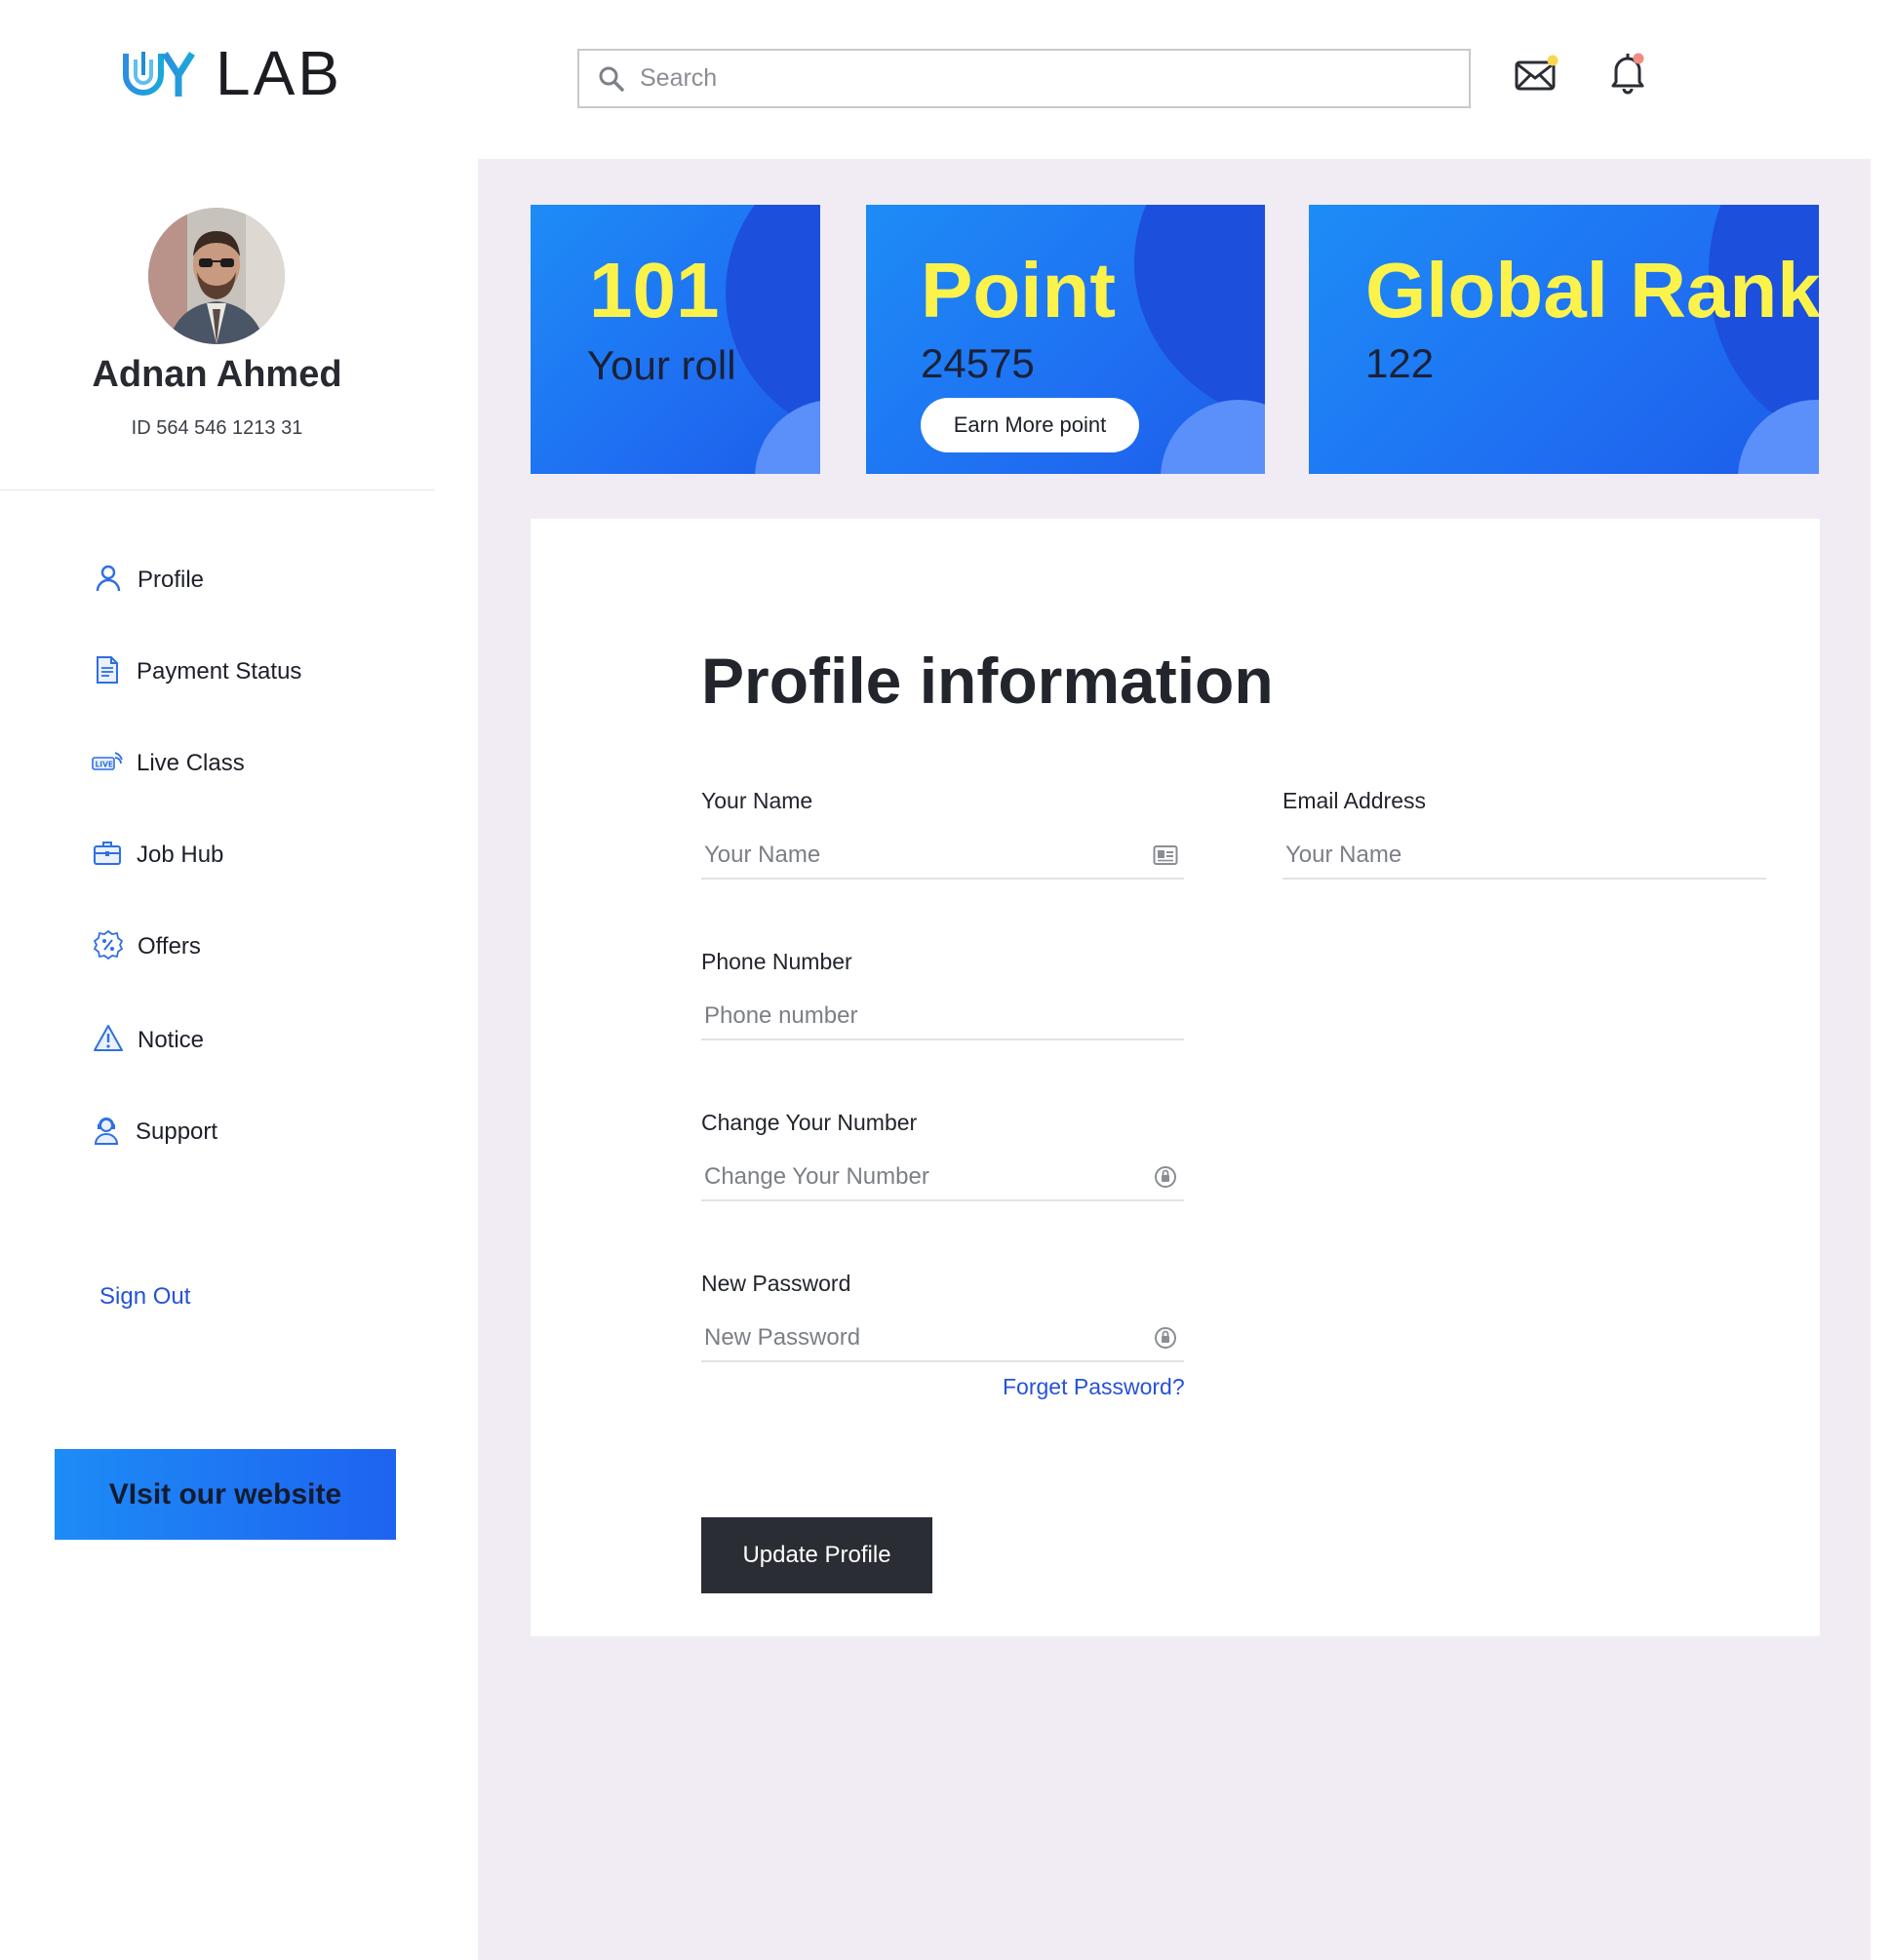  Describe the element at coordinates (279, 73) in the screenshot. I see `logo-text: LAB` at that location.